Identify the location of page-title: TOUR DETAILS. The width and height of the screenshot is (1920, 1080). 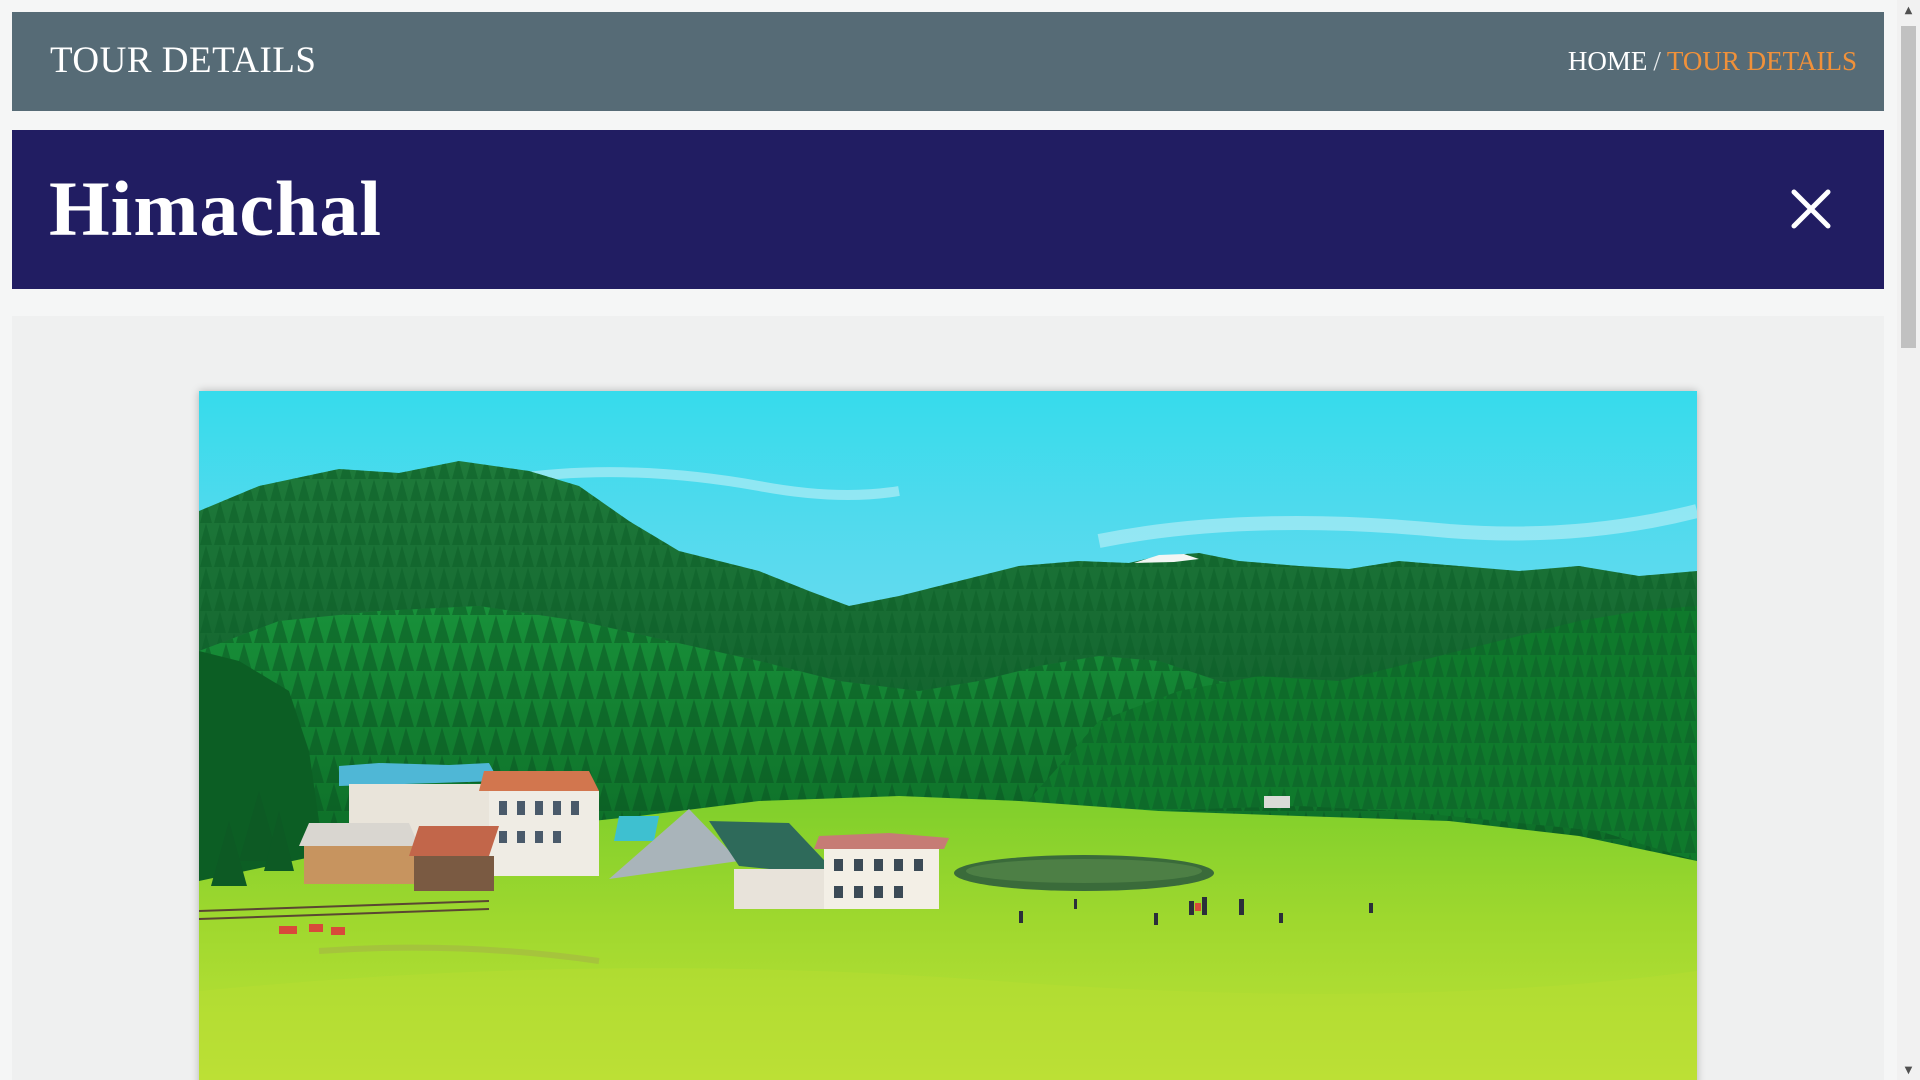
(183, 60).